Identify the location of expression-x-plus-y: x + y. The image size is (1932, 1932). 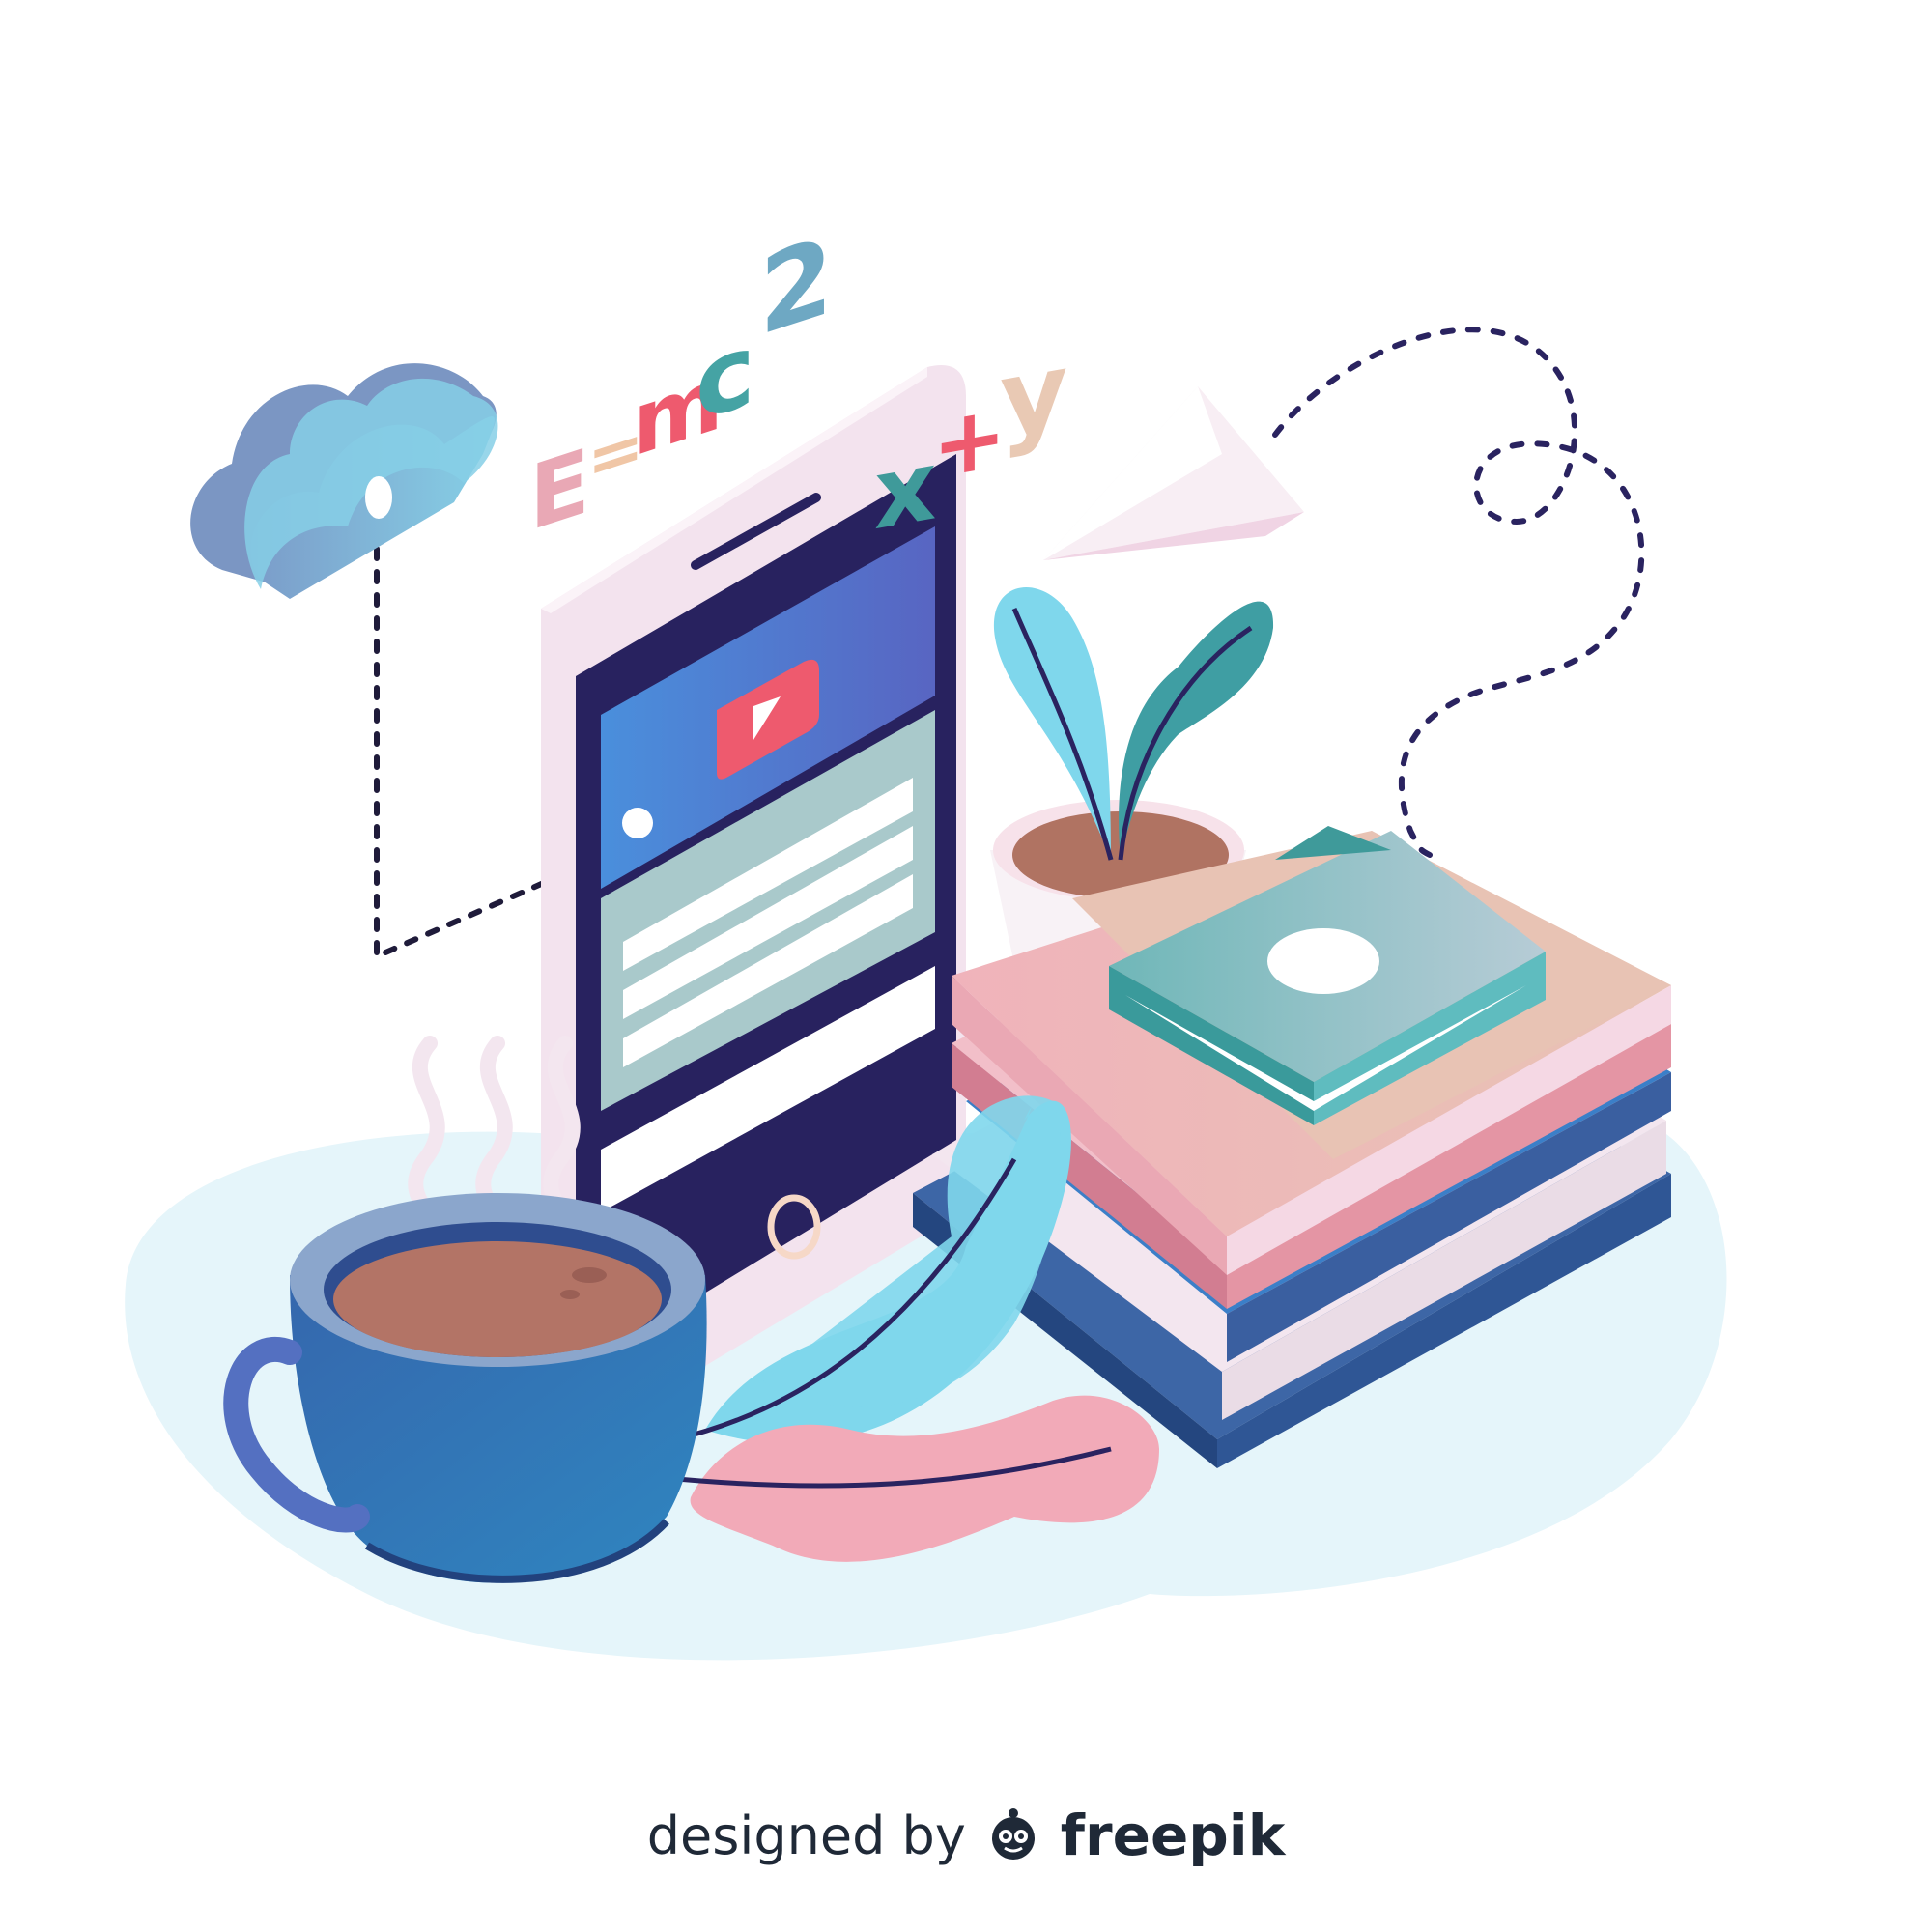
(970, 440).